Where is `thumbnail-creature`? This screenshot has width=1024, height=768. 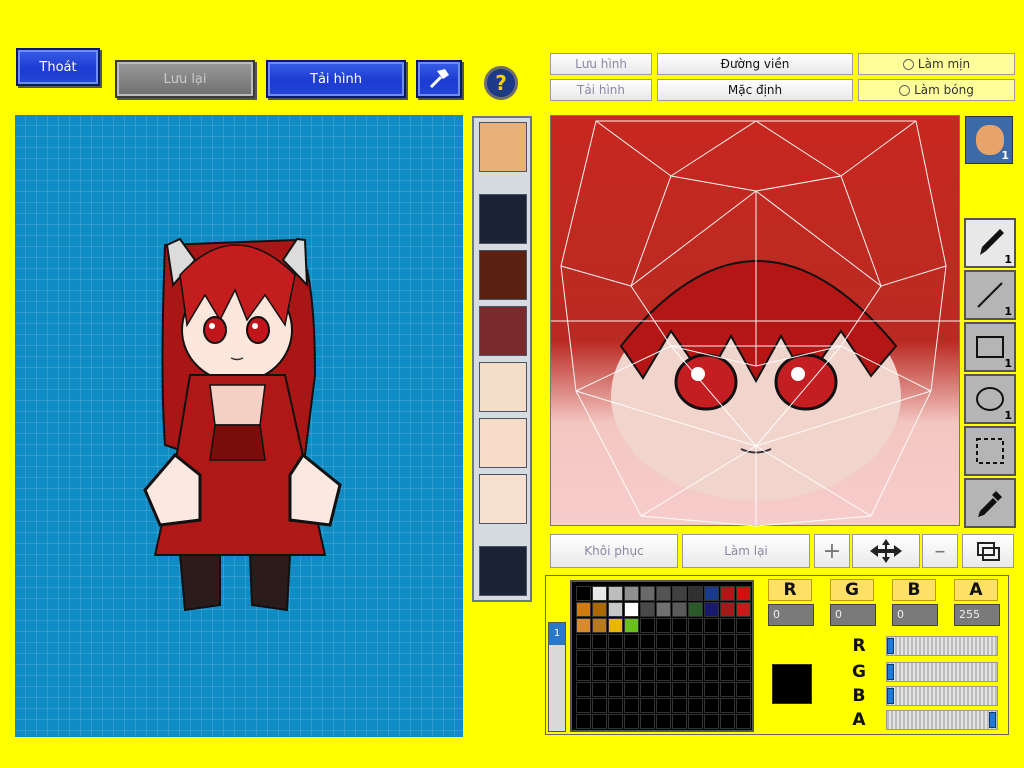
thumbnail-creature is located at coordinates (503, 275).